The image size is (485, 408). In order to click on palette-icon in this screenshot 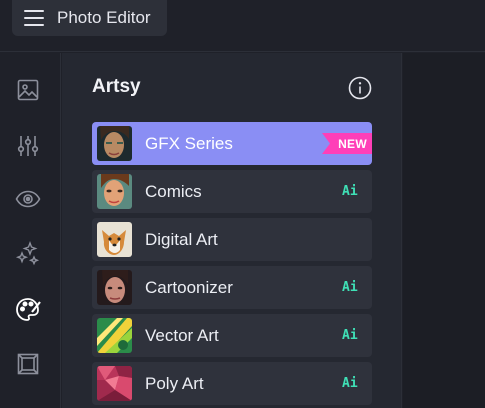, I will do `click(28, 309)`.